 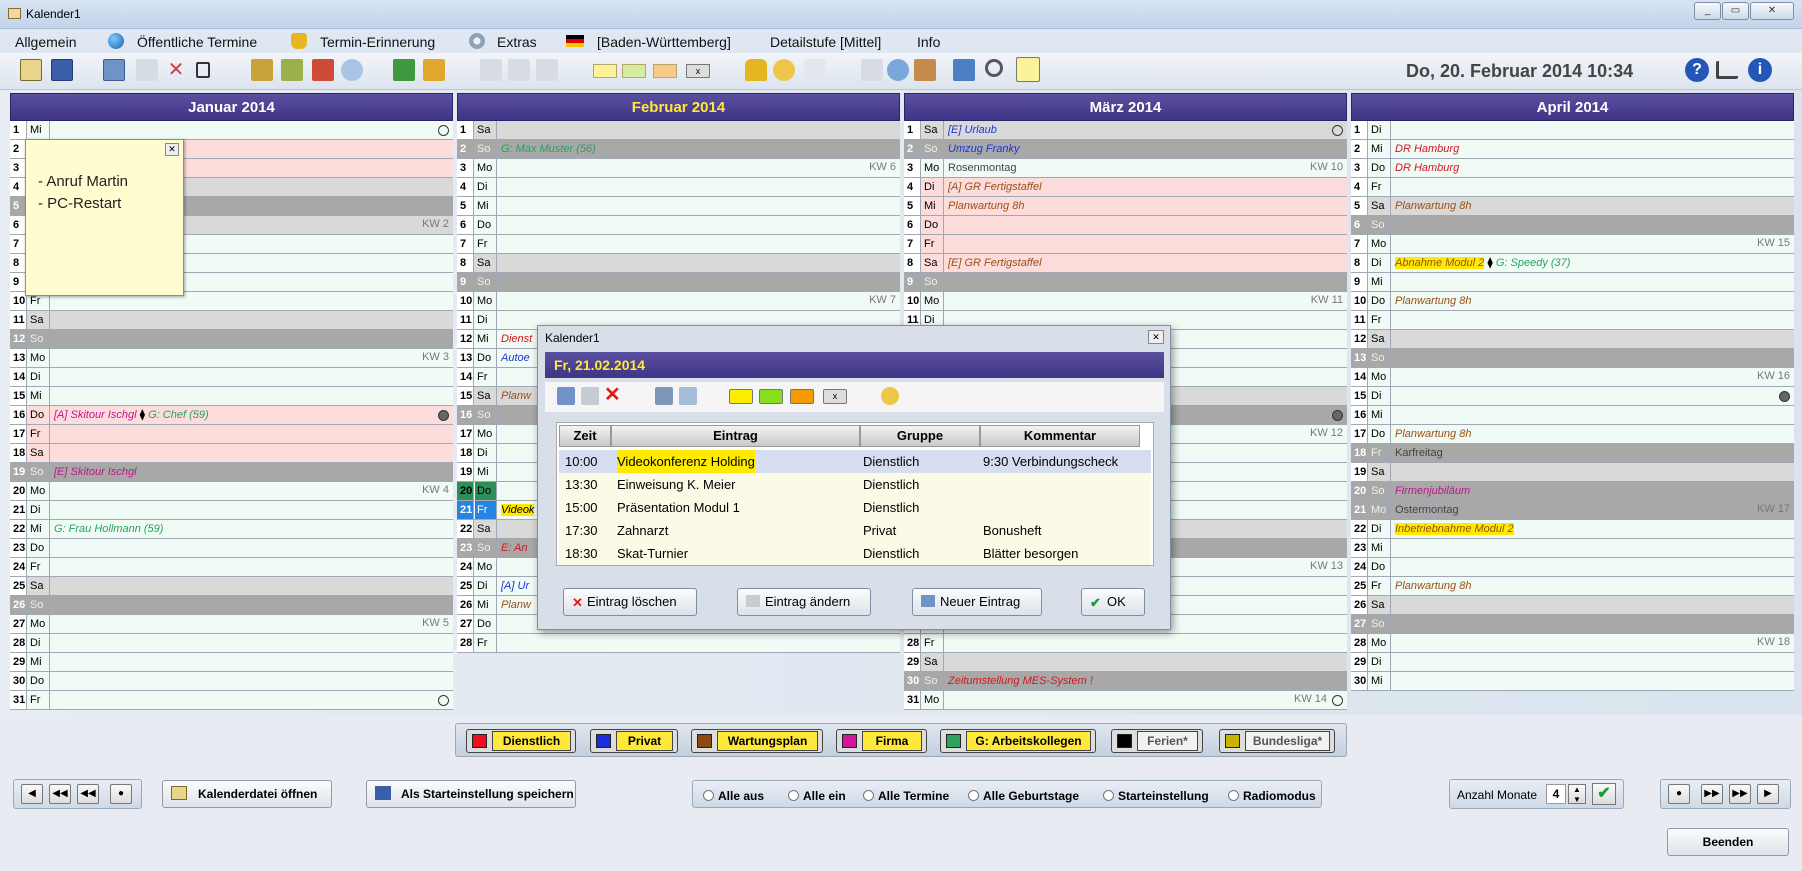 I want to click on folder-icon, so click(x=434, y=70).